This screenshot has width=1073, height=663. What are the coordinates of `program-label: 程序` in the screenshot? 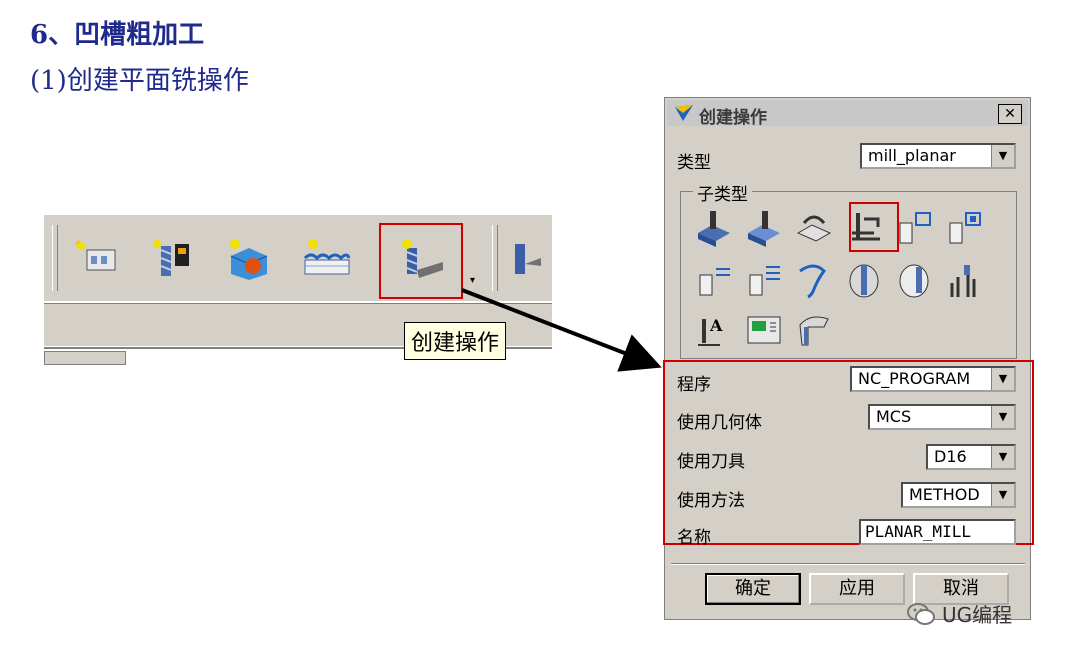 It's located at (694, 385).